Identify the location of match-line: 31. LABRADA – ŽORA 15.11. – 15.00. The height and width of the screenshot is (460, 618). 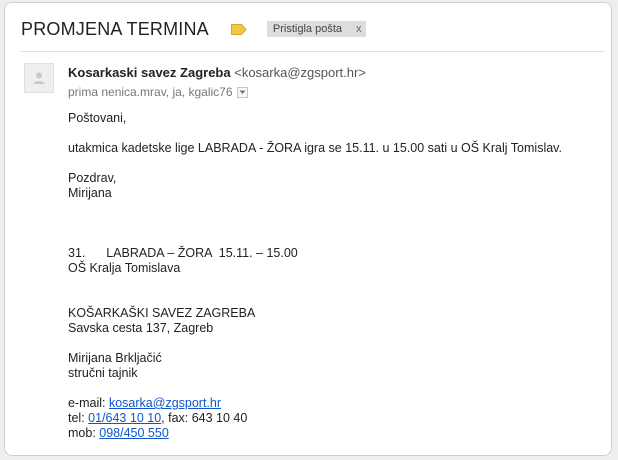
(183, 253).